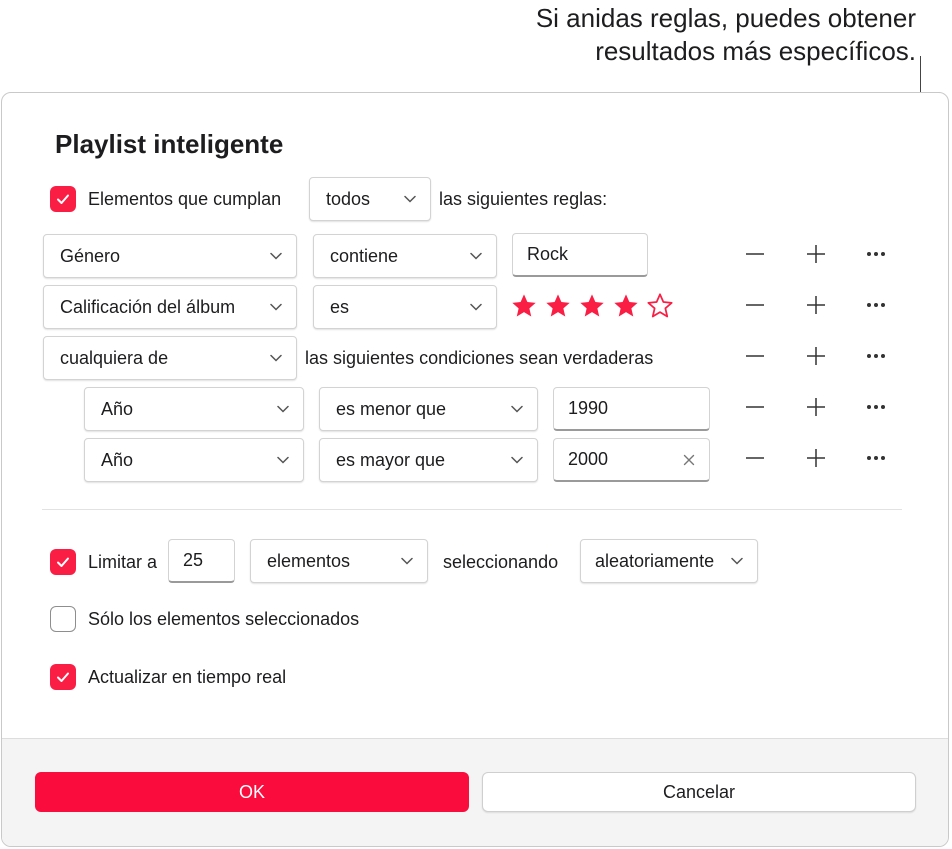 This screenshot has width=952, height=849. Describe the element at coordinates (699, 792) in the screenshot. I see `cancel-button: Cancelar` at that location.